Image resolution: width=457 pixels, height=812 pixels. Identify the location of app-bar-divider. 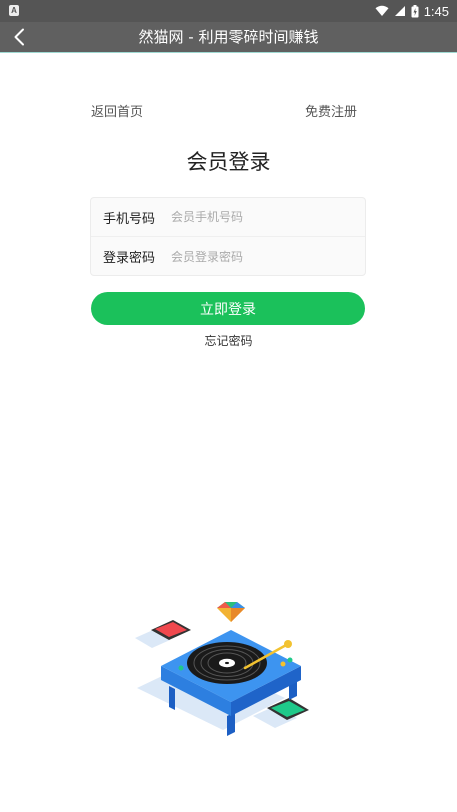
(228, 52).